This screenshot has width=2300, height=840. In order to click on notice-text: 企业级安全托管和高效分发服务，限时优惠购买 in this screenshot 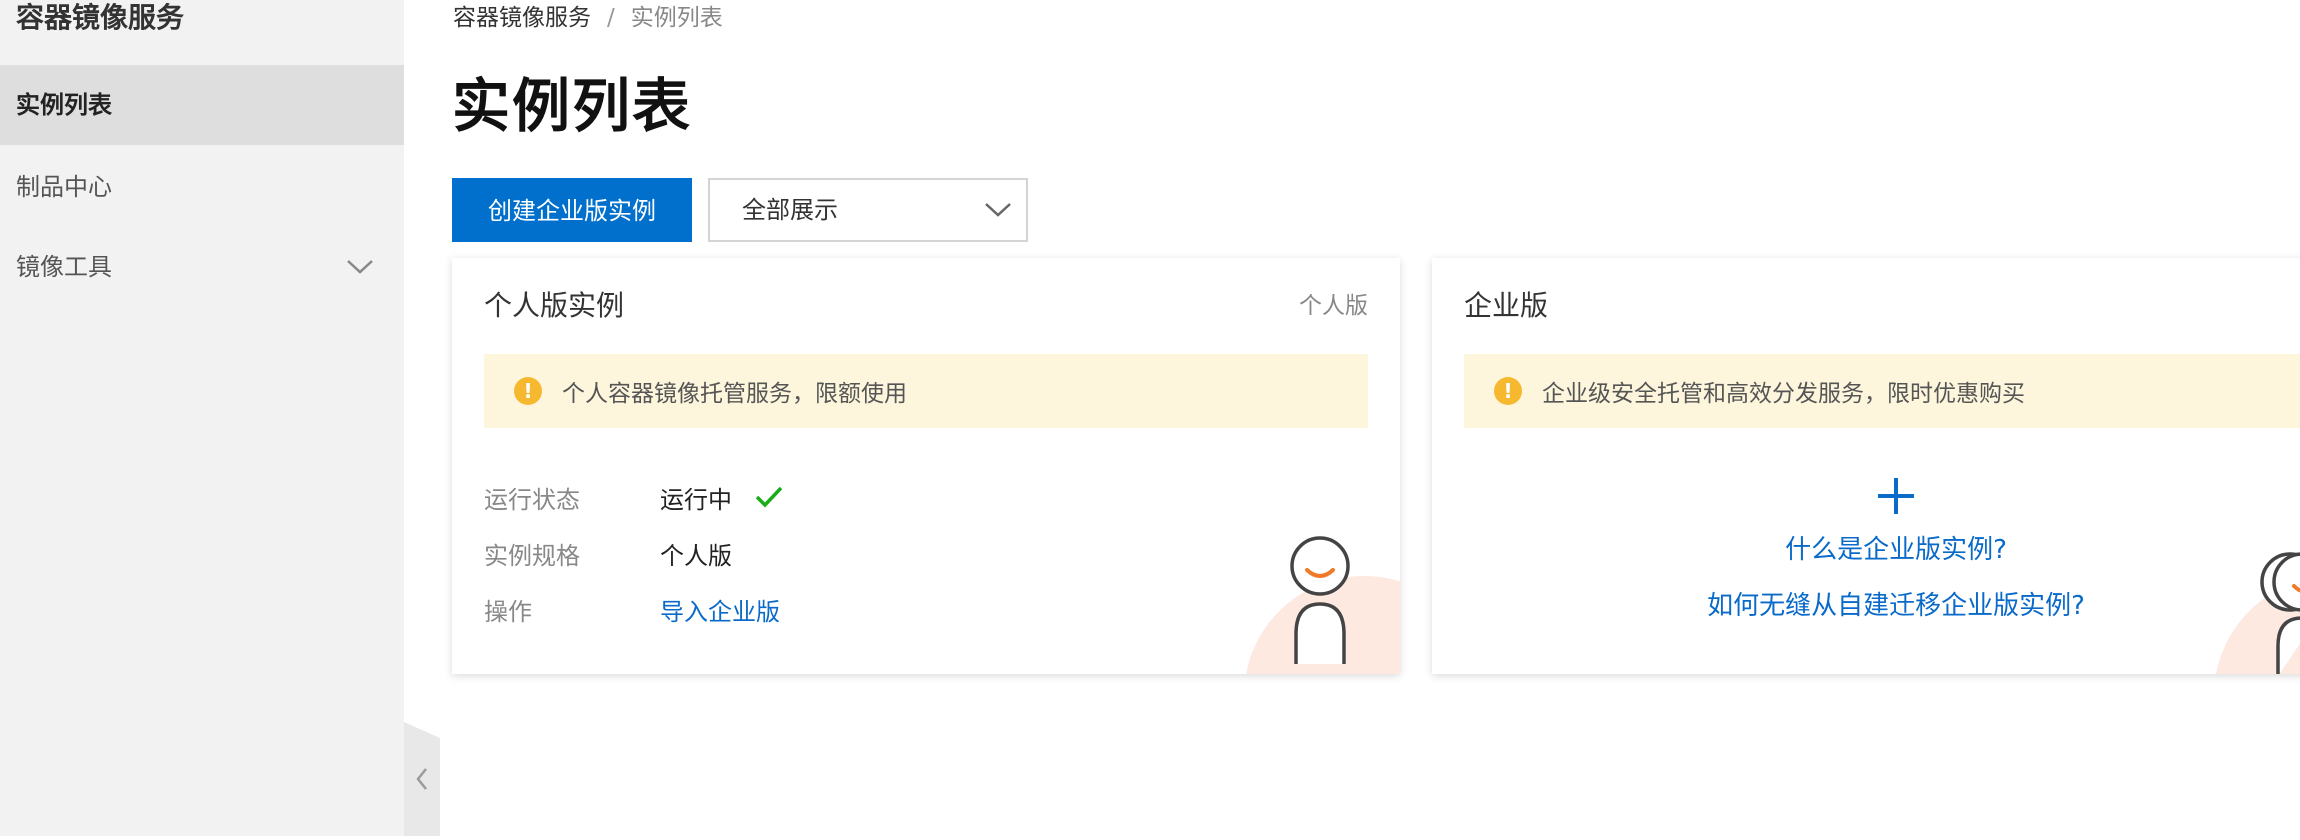, I will do `click(1783, 394)`.